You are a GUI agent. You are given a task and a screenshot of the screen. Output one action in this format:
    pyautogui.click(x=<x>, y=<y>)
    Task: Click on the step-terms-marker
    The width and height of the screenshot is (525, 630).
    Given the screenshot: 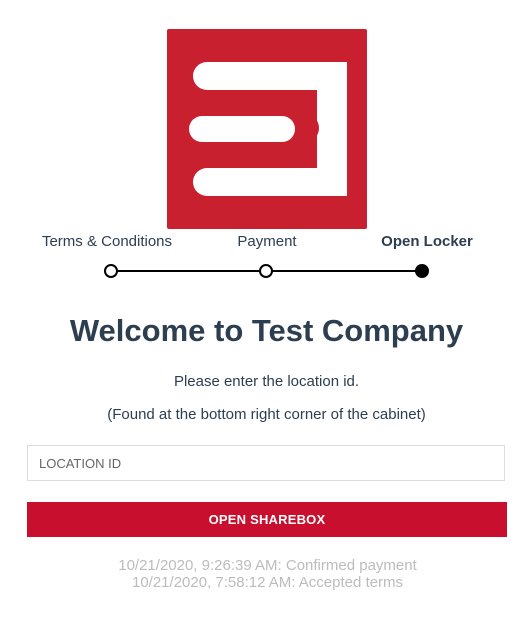 What is the action you would take?
    pyautogui.click(x=111, y=271)
    